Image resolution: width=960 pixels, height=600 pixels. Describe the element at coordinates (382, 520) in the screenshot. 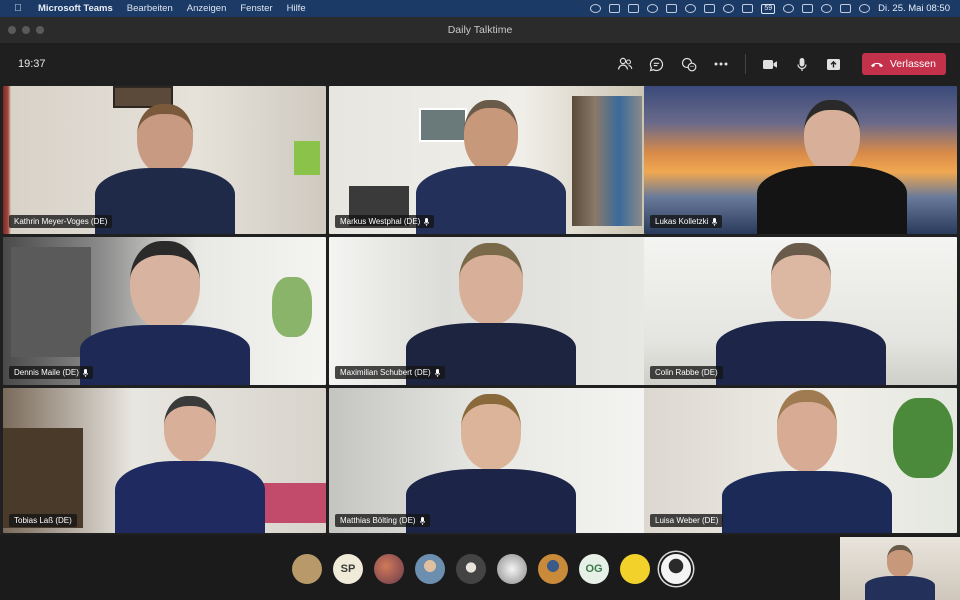

I see `participant-name-tag: Matthias Bölting (DE)` at that location.